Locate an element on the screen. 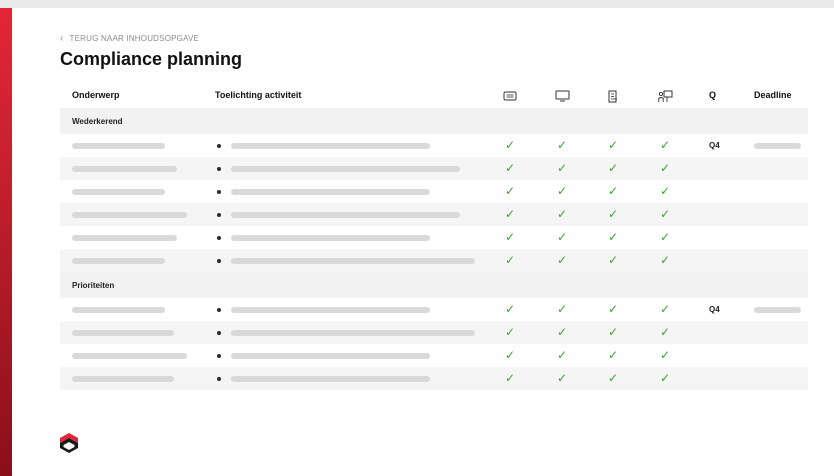  monitor-icon is located at coordinates (562, 96).